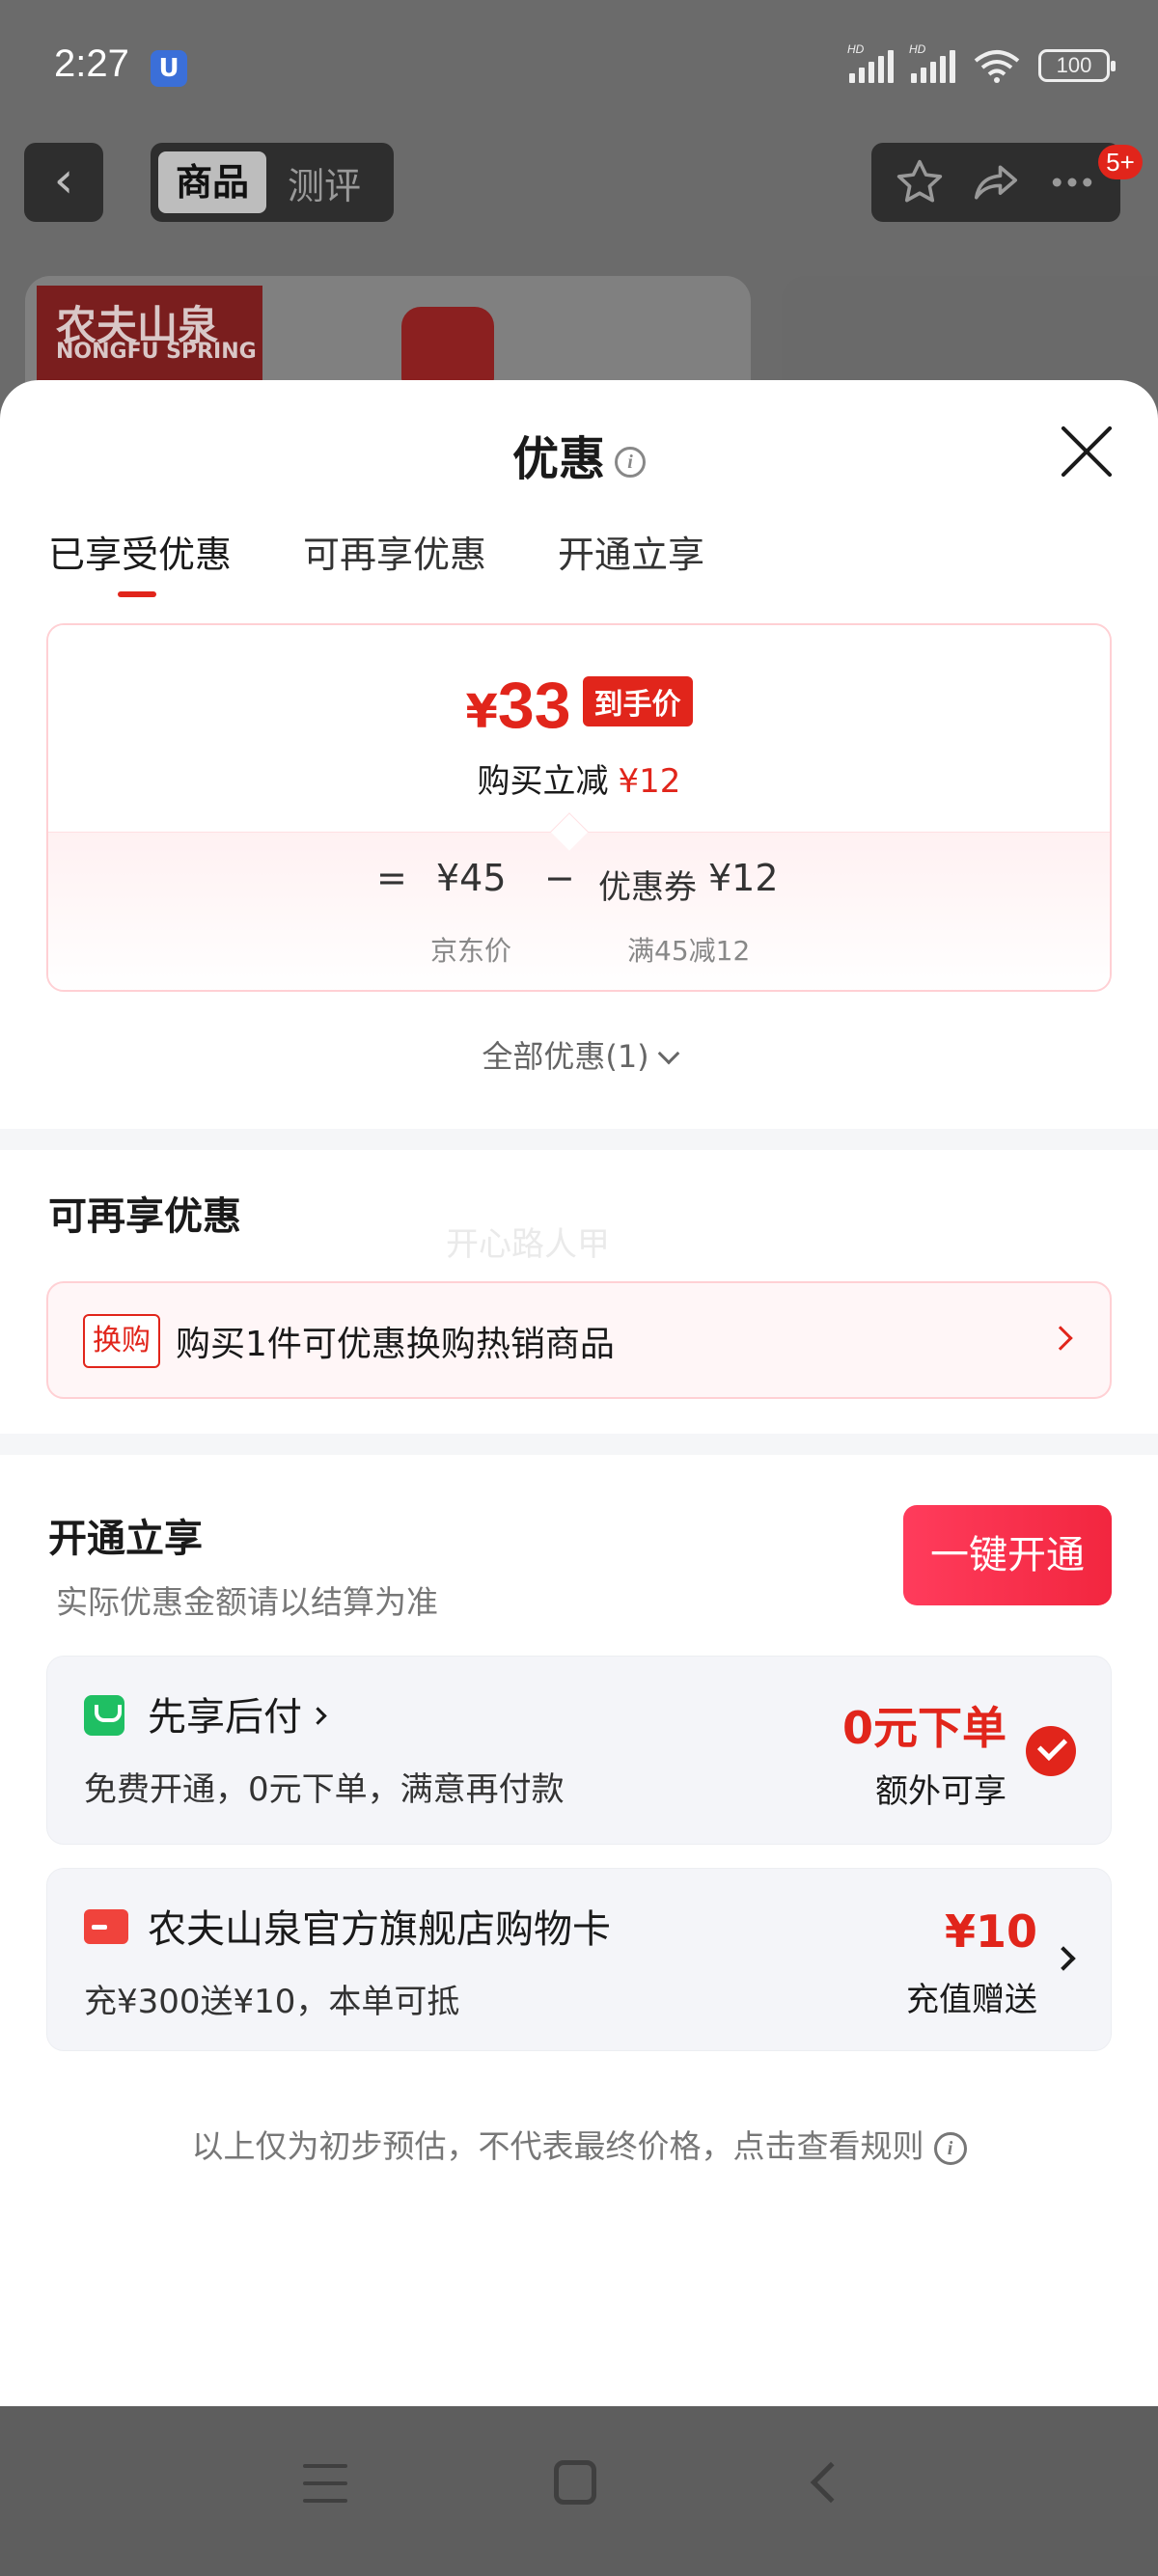 Image resolution: width=1158 pixels, height=2576 pixels. Describe the element at coordinates (743, 878) in the screenshot. I see `calc-coupon-value: ¥12` at that location.